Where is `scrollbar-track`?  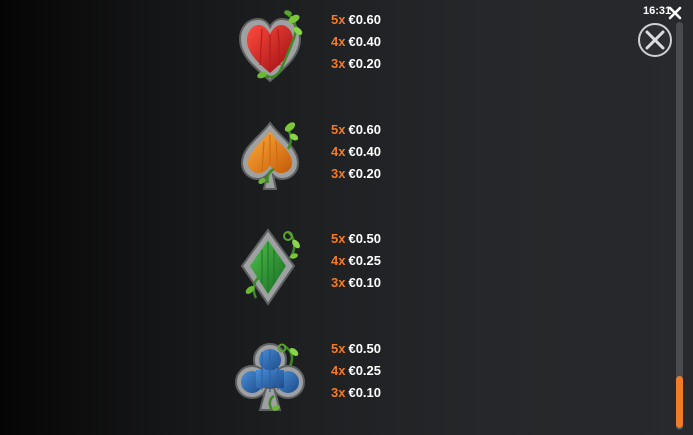
scrollbar-track is located at coordinates (679, 226).